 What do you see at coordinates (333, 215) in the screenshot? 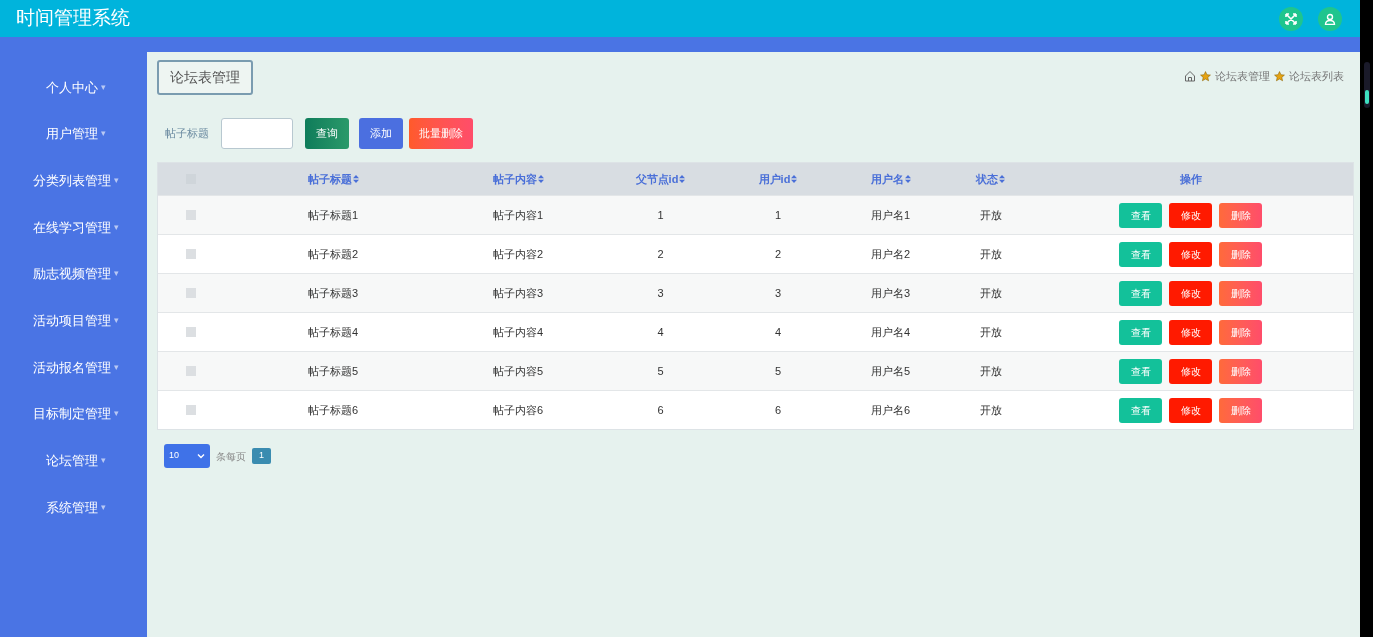
I see `table-cell-text: 帖子标题1` at bounding box center [333, 215].